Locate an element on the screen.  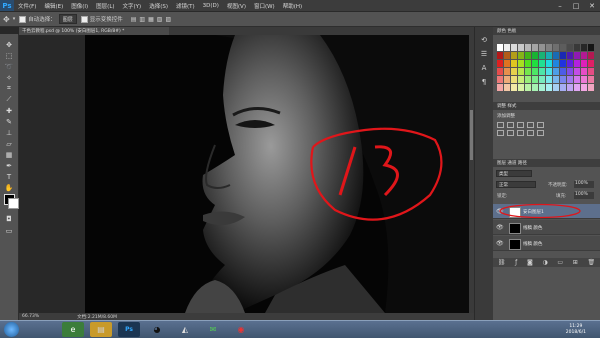
auto-select-dropdown: 图层 is located at coordinates (67, 19).